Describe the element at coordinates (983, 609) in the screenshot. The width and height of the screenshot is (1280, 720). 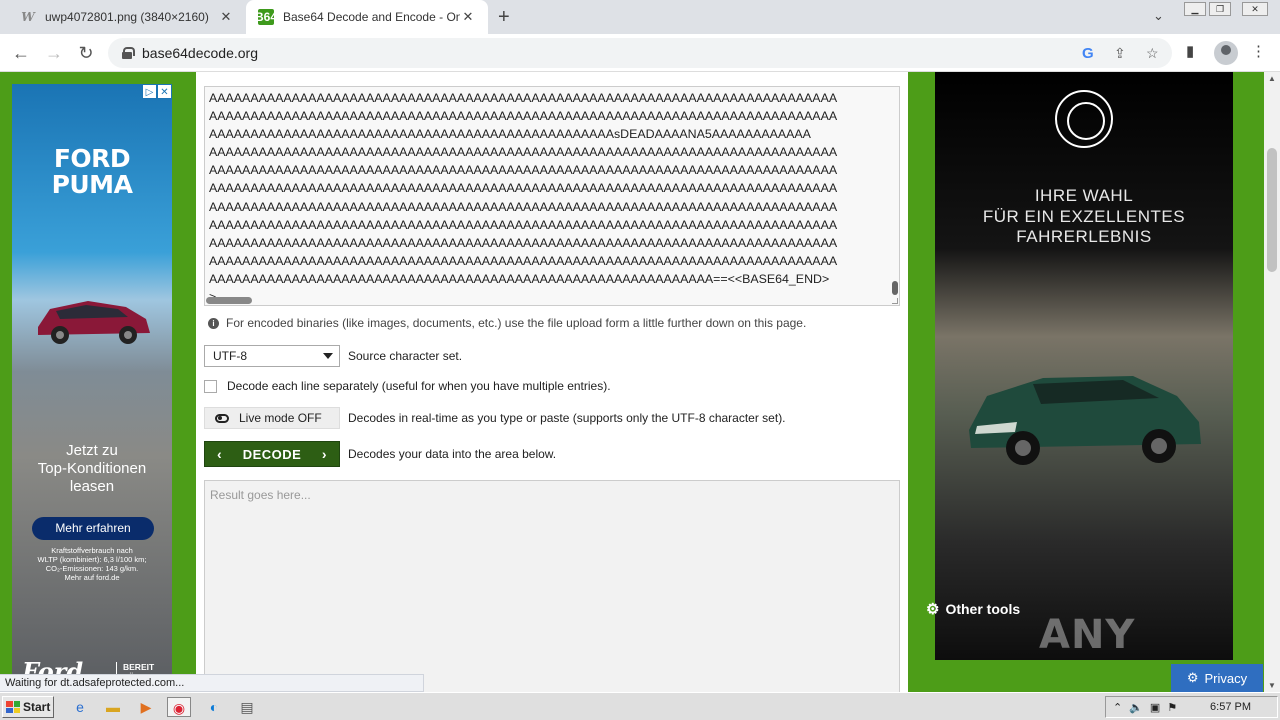
I see `other-tools-label: Other tools` at that location.